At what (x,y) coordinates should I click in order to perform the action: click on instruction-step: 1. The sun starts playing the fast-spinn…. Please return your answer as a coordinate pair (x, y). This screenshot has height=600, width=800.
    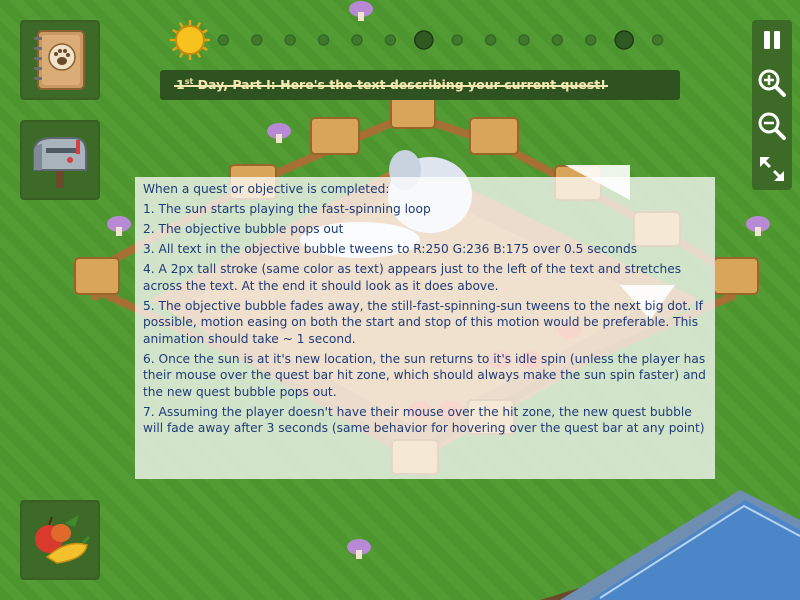
    Looking at the image, I should click on (287, 209).